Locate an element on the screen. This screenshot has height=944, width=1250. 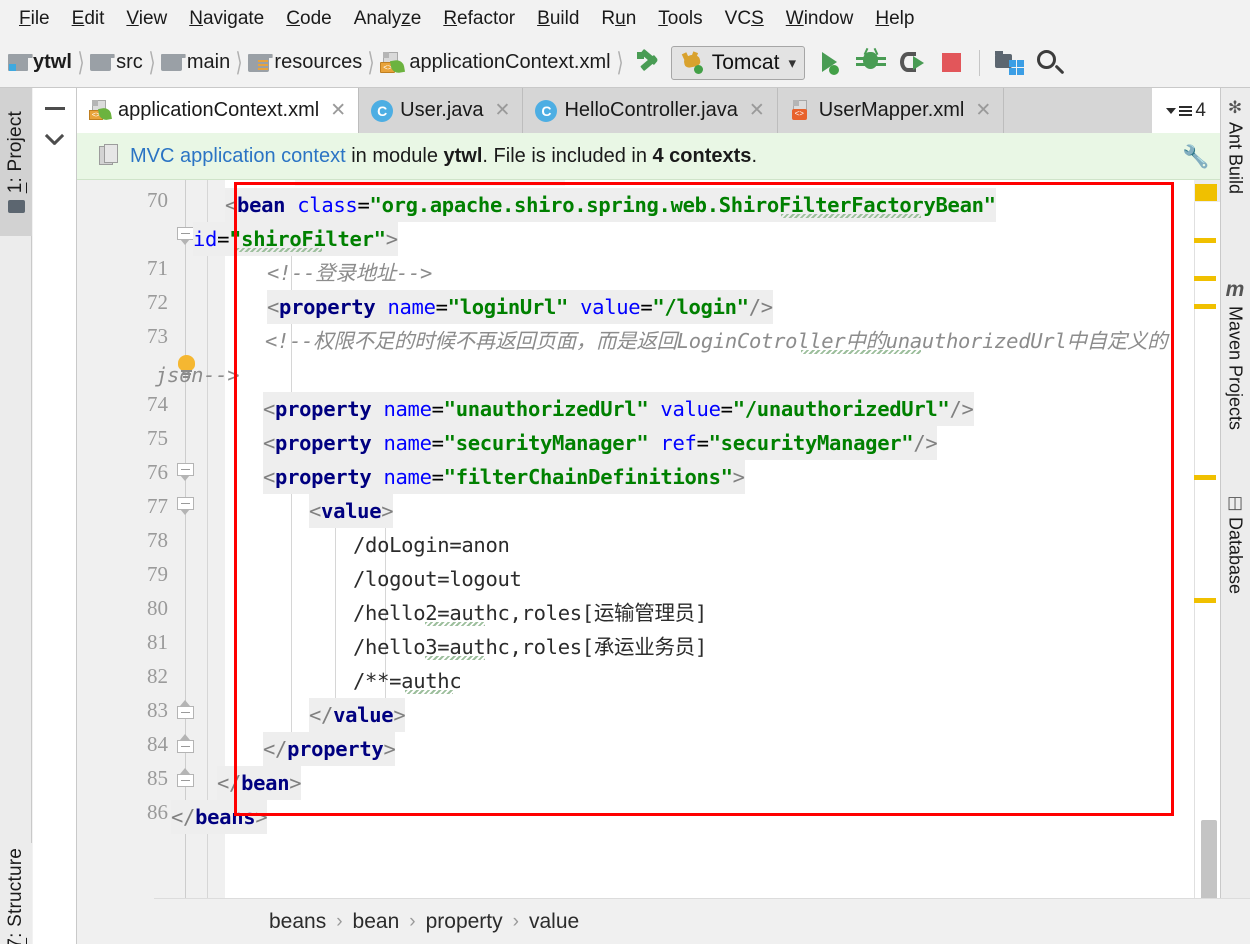
database-icon: ◫ is located at coordinates (1235, 502).